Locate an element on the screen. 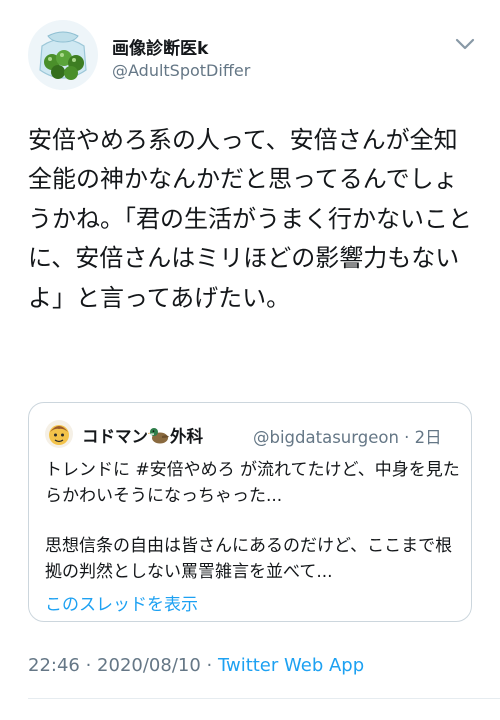  tweet-meta: 22:46 · 2020/08/10 · Twitter Web App is located at coordinates (196, 665).